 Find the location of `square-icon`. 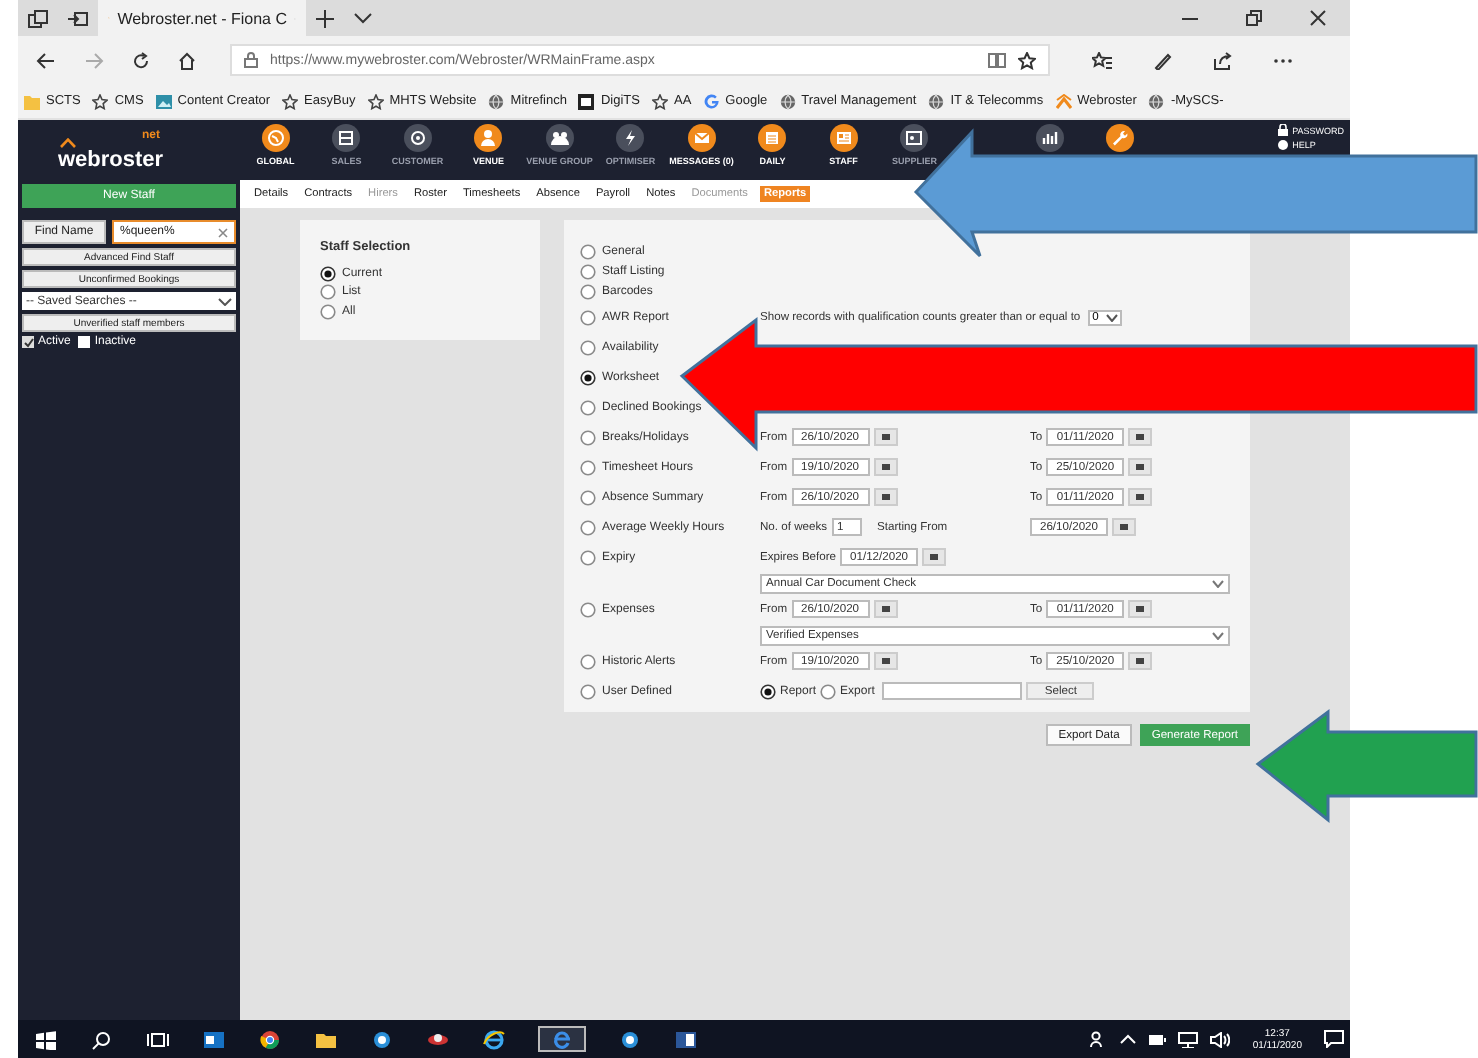

square-icon is located at coordinates (586, 101).